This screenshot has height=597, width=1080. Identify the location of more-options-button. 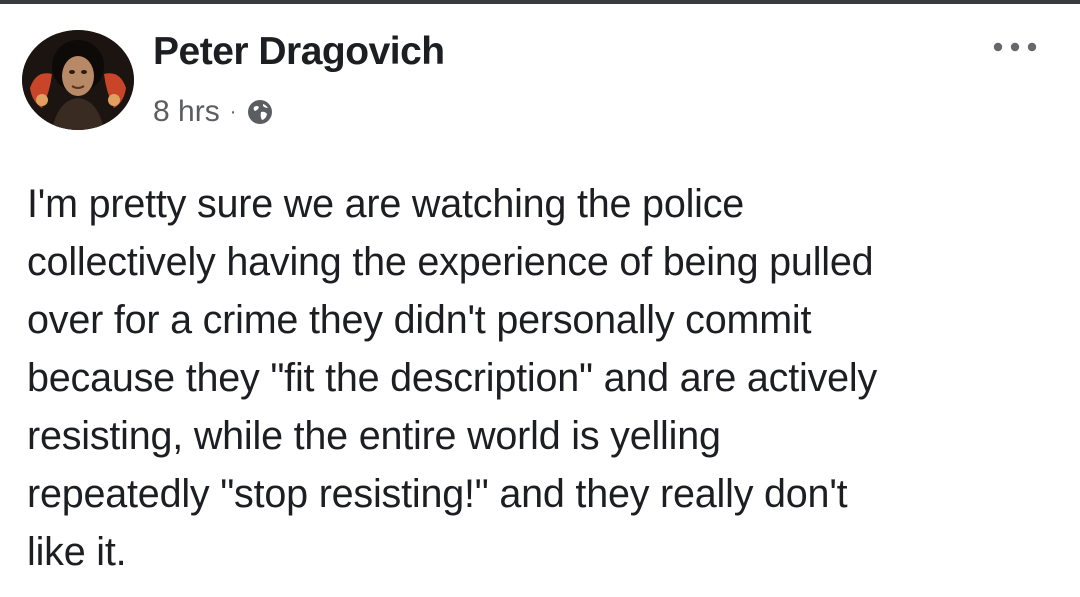
(1015, 47).